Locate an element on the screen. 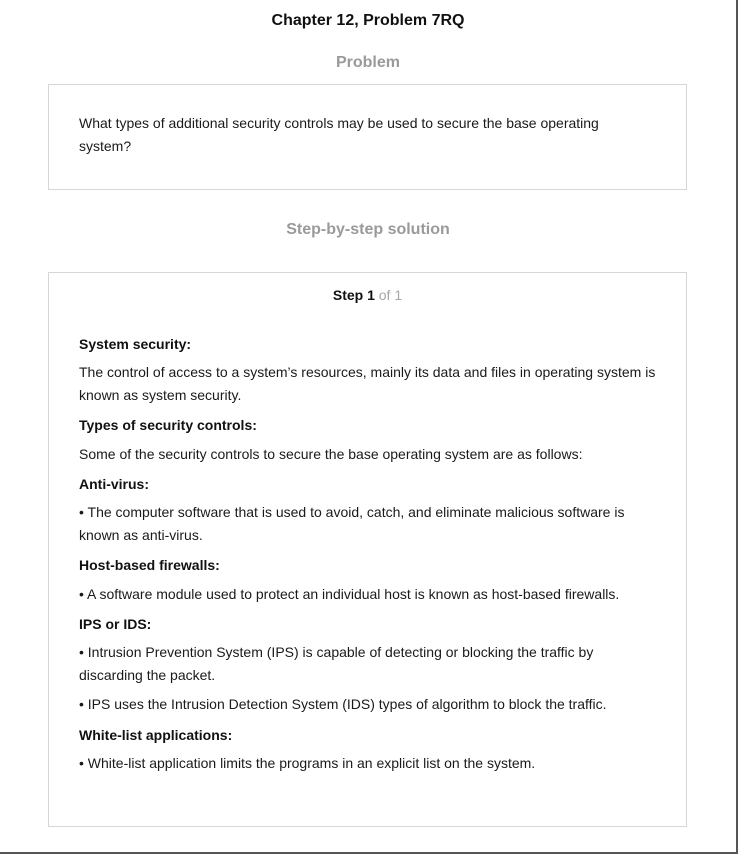 Image resolution: width=738 pixels, height=854 pixels. section-heading-host-firewalls: Host-based firewalls: is located at coordinates (149, 565).